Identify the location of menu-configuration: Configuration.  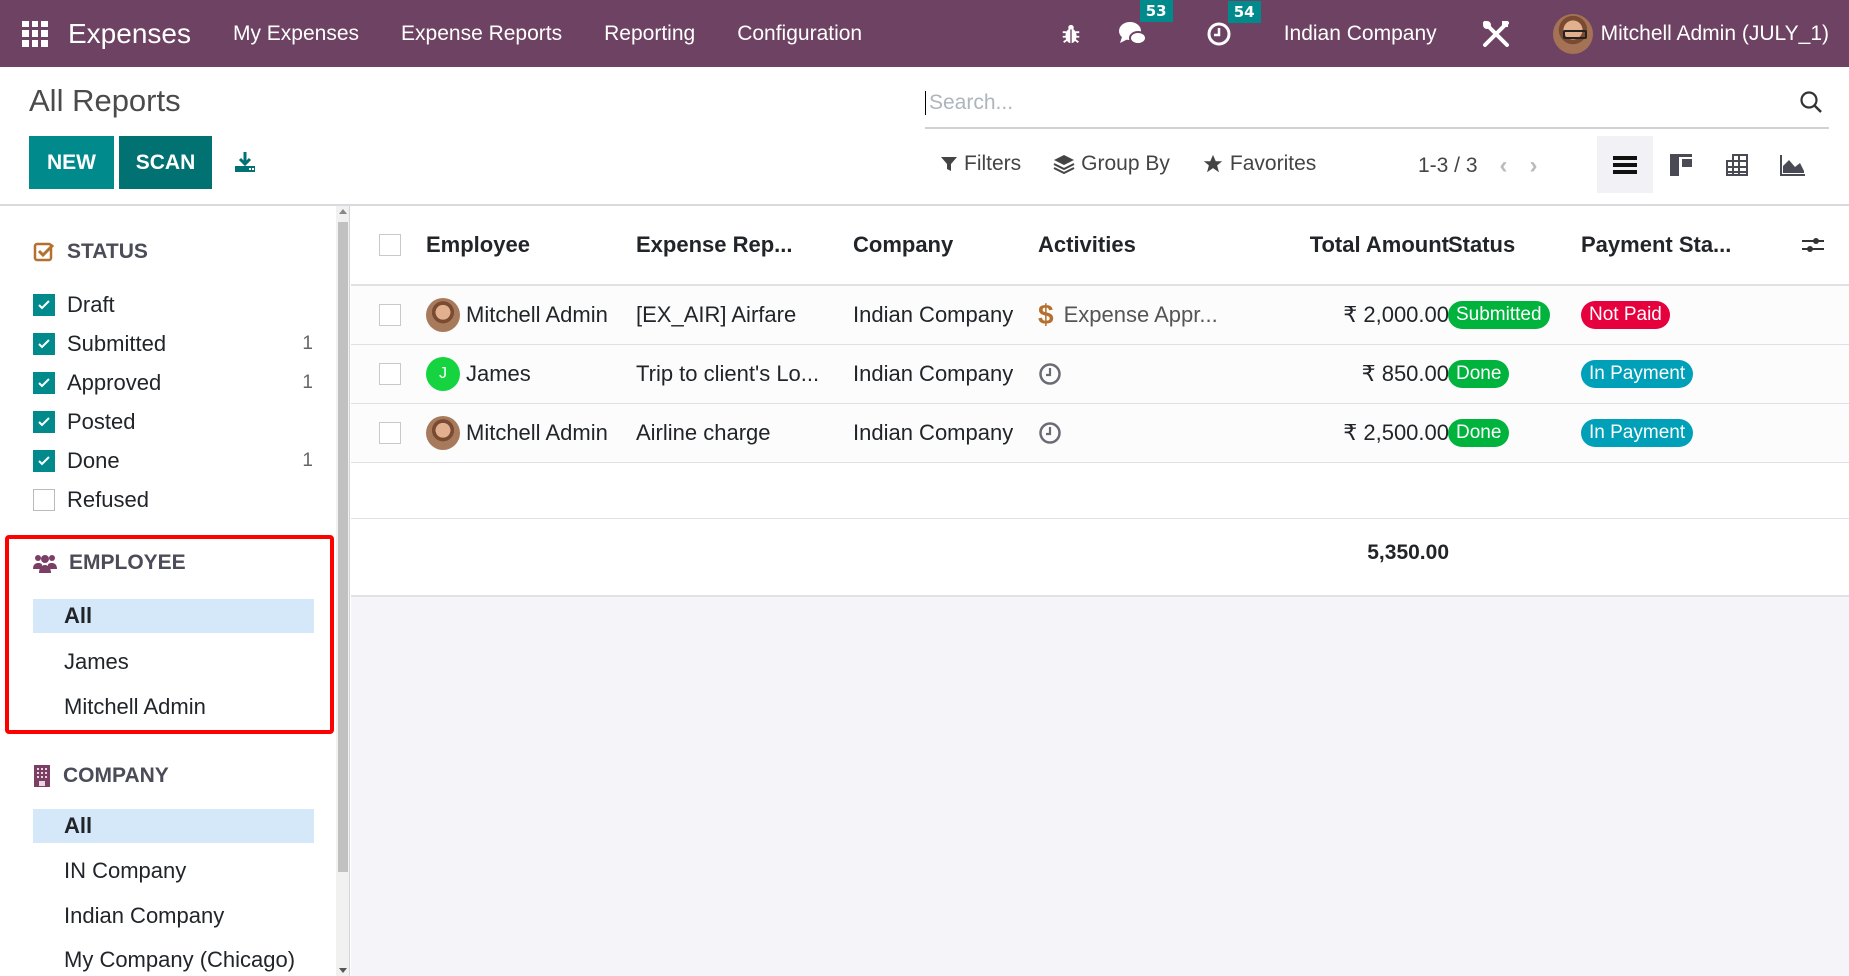
(799, 34).